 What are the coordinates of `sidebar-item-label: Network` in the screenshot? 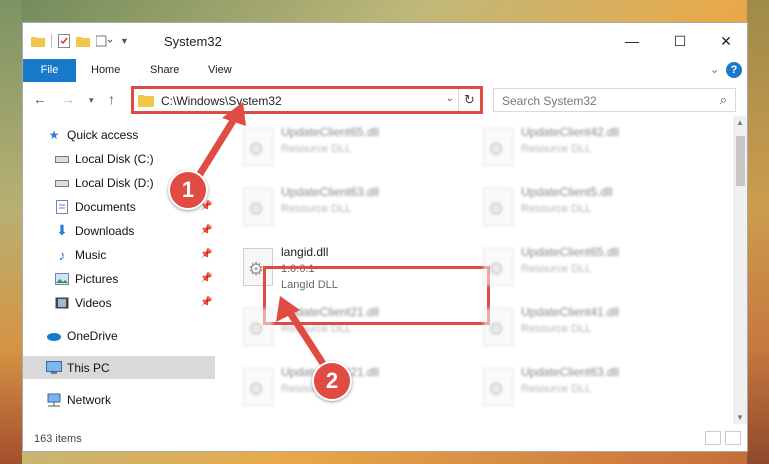 It's located at (89, 399).